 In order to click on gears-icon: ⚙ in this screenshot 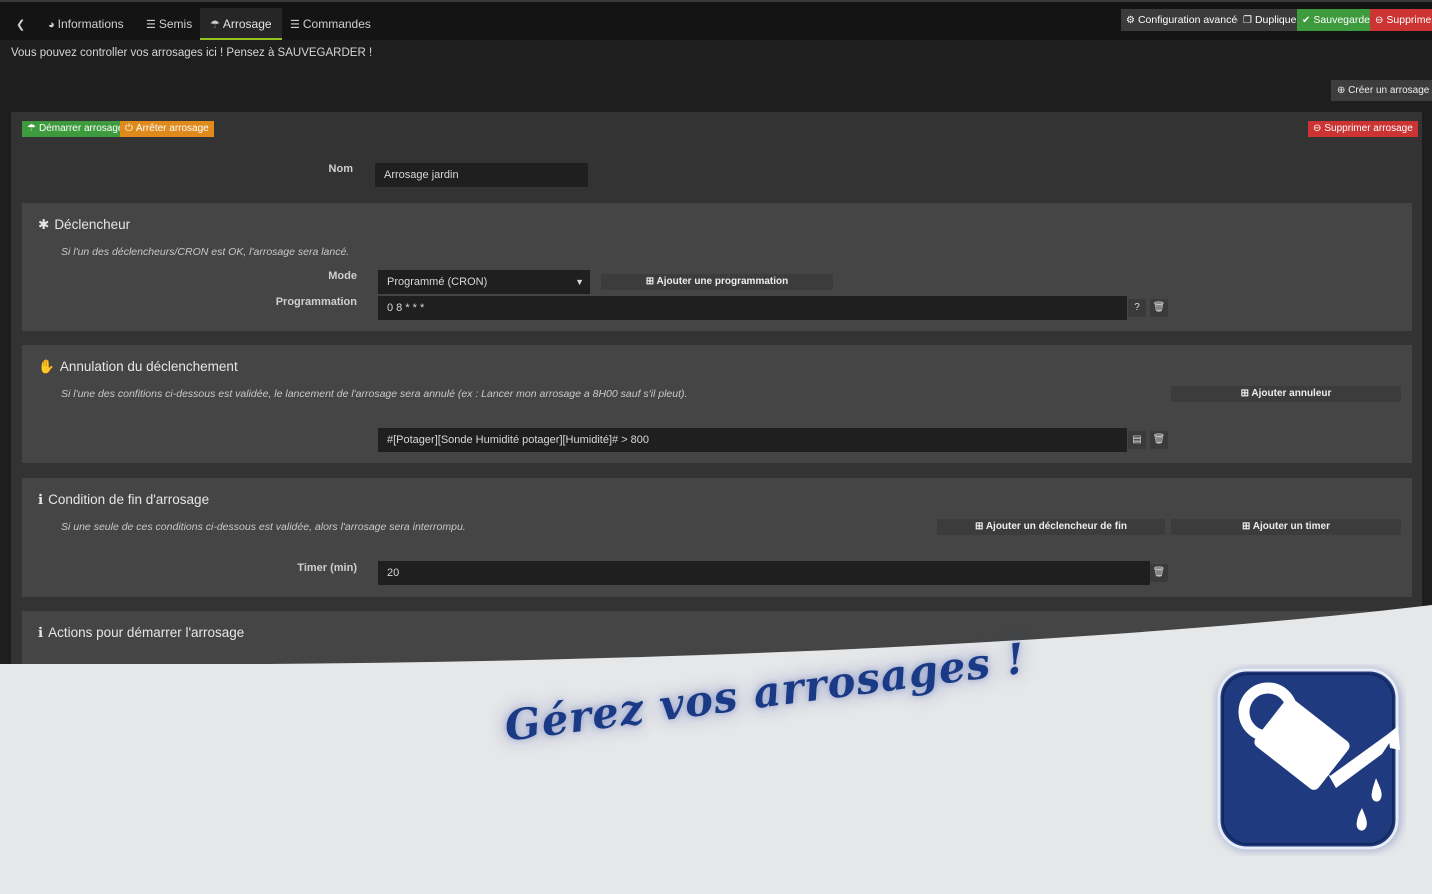, I will do `click(1130, 20)`.